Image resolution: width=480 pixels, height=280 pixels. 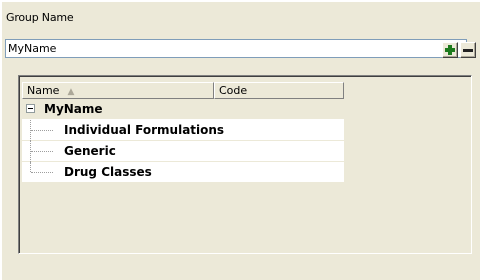 I want to click on tree-node-root: MyName, so click(x=183, y=109).